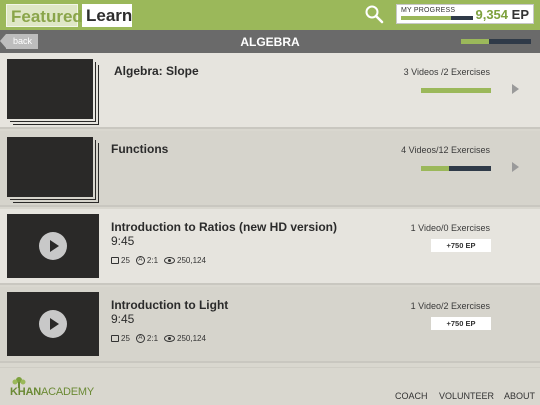 Image resolution: width=540 pixels, height=405 pixels. I want to click on progress-points-value: 9,354, so click(492, 14).